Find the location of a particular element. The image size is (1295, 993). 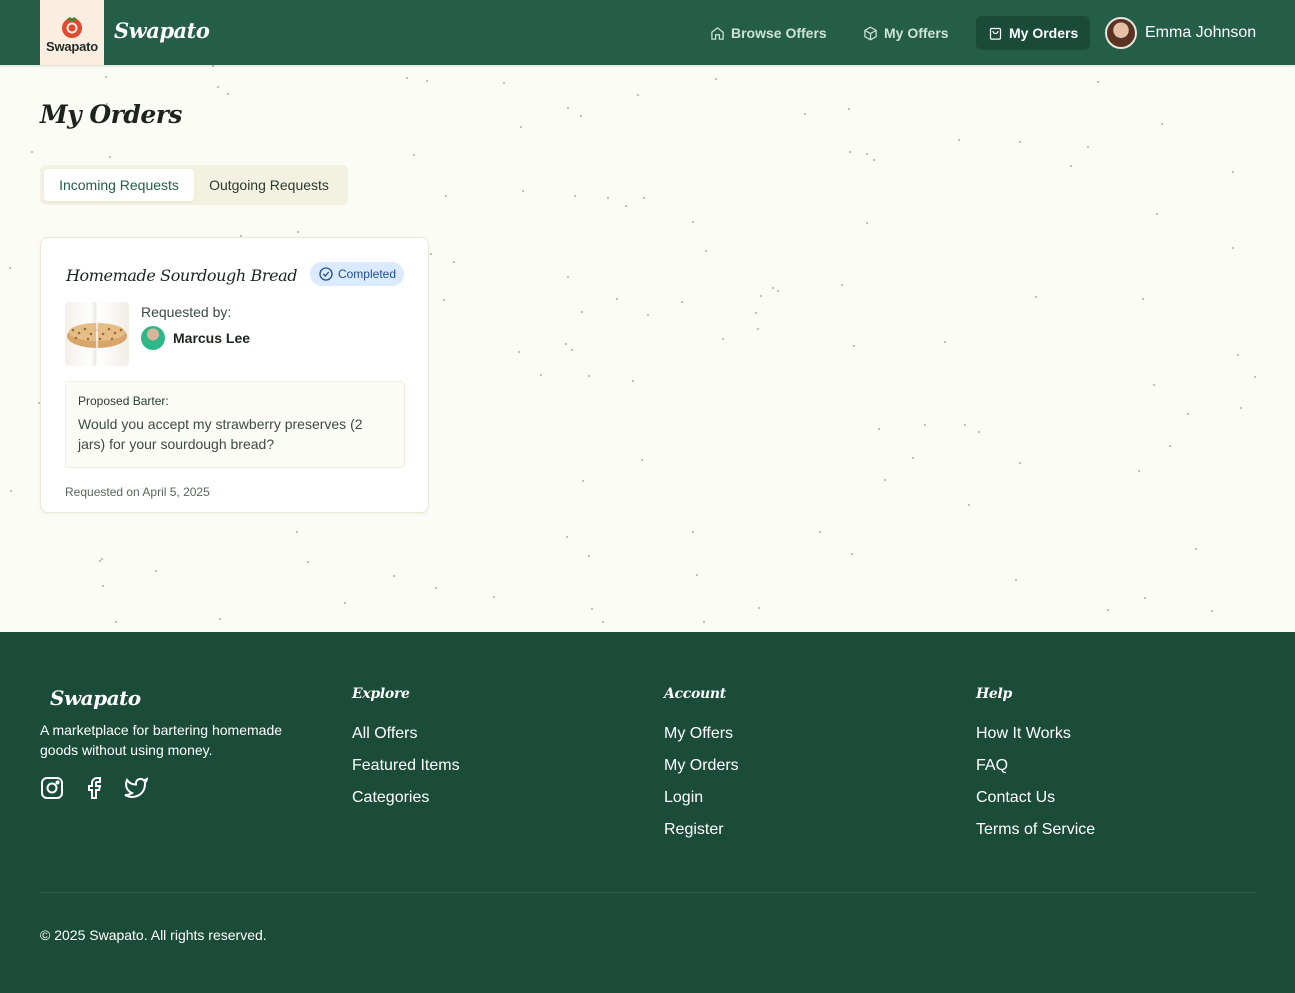

social-links is located at coordinates (94, 788).